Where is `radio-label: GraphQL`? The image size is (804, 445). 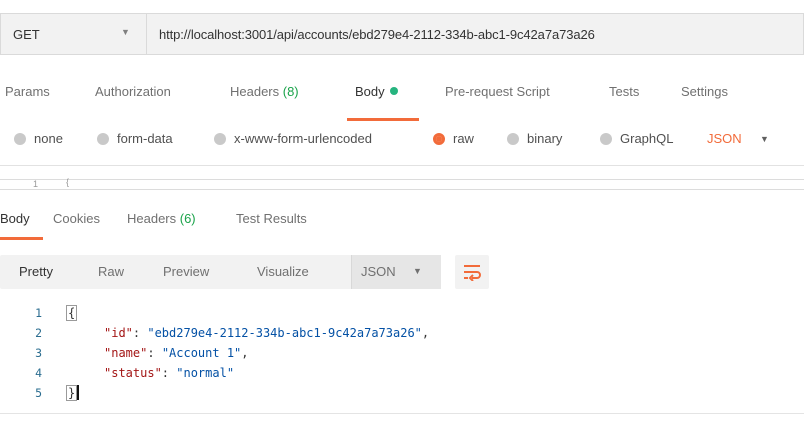
radio-label: GraphQL is located at coordinates (647, 138).